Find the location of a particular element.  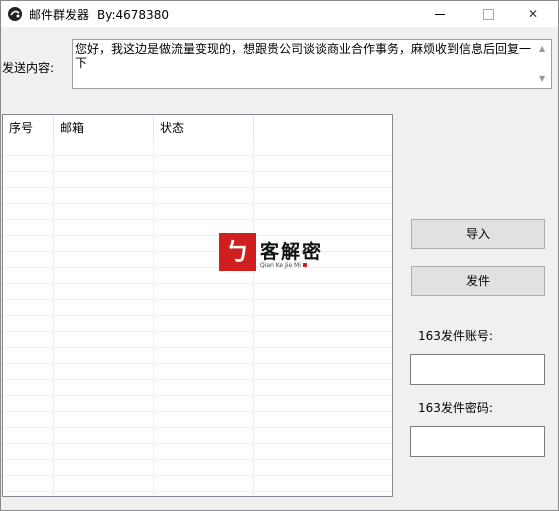

close-icon: ✕ is located at coordinates (533, 14).